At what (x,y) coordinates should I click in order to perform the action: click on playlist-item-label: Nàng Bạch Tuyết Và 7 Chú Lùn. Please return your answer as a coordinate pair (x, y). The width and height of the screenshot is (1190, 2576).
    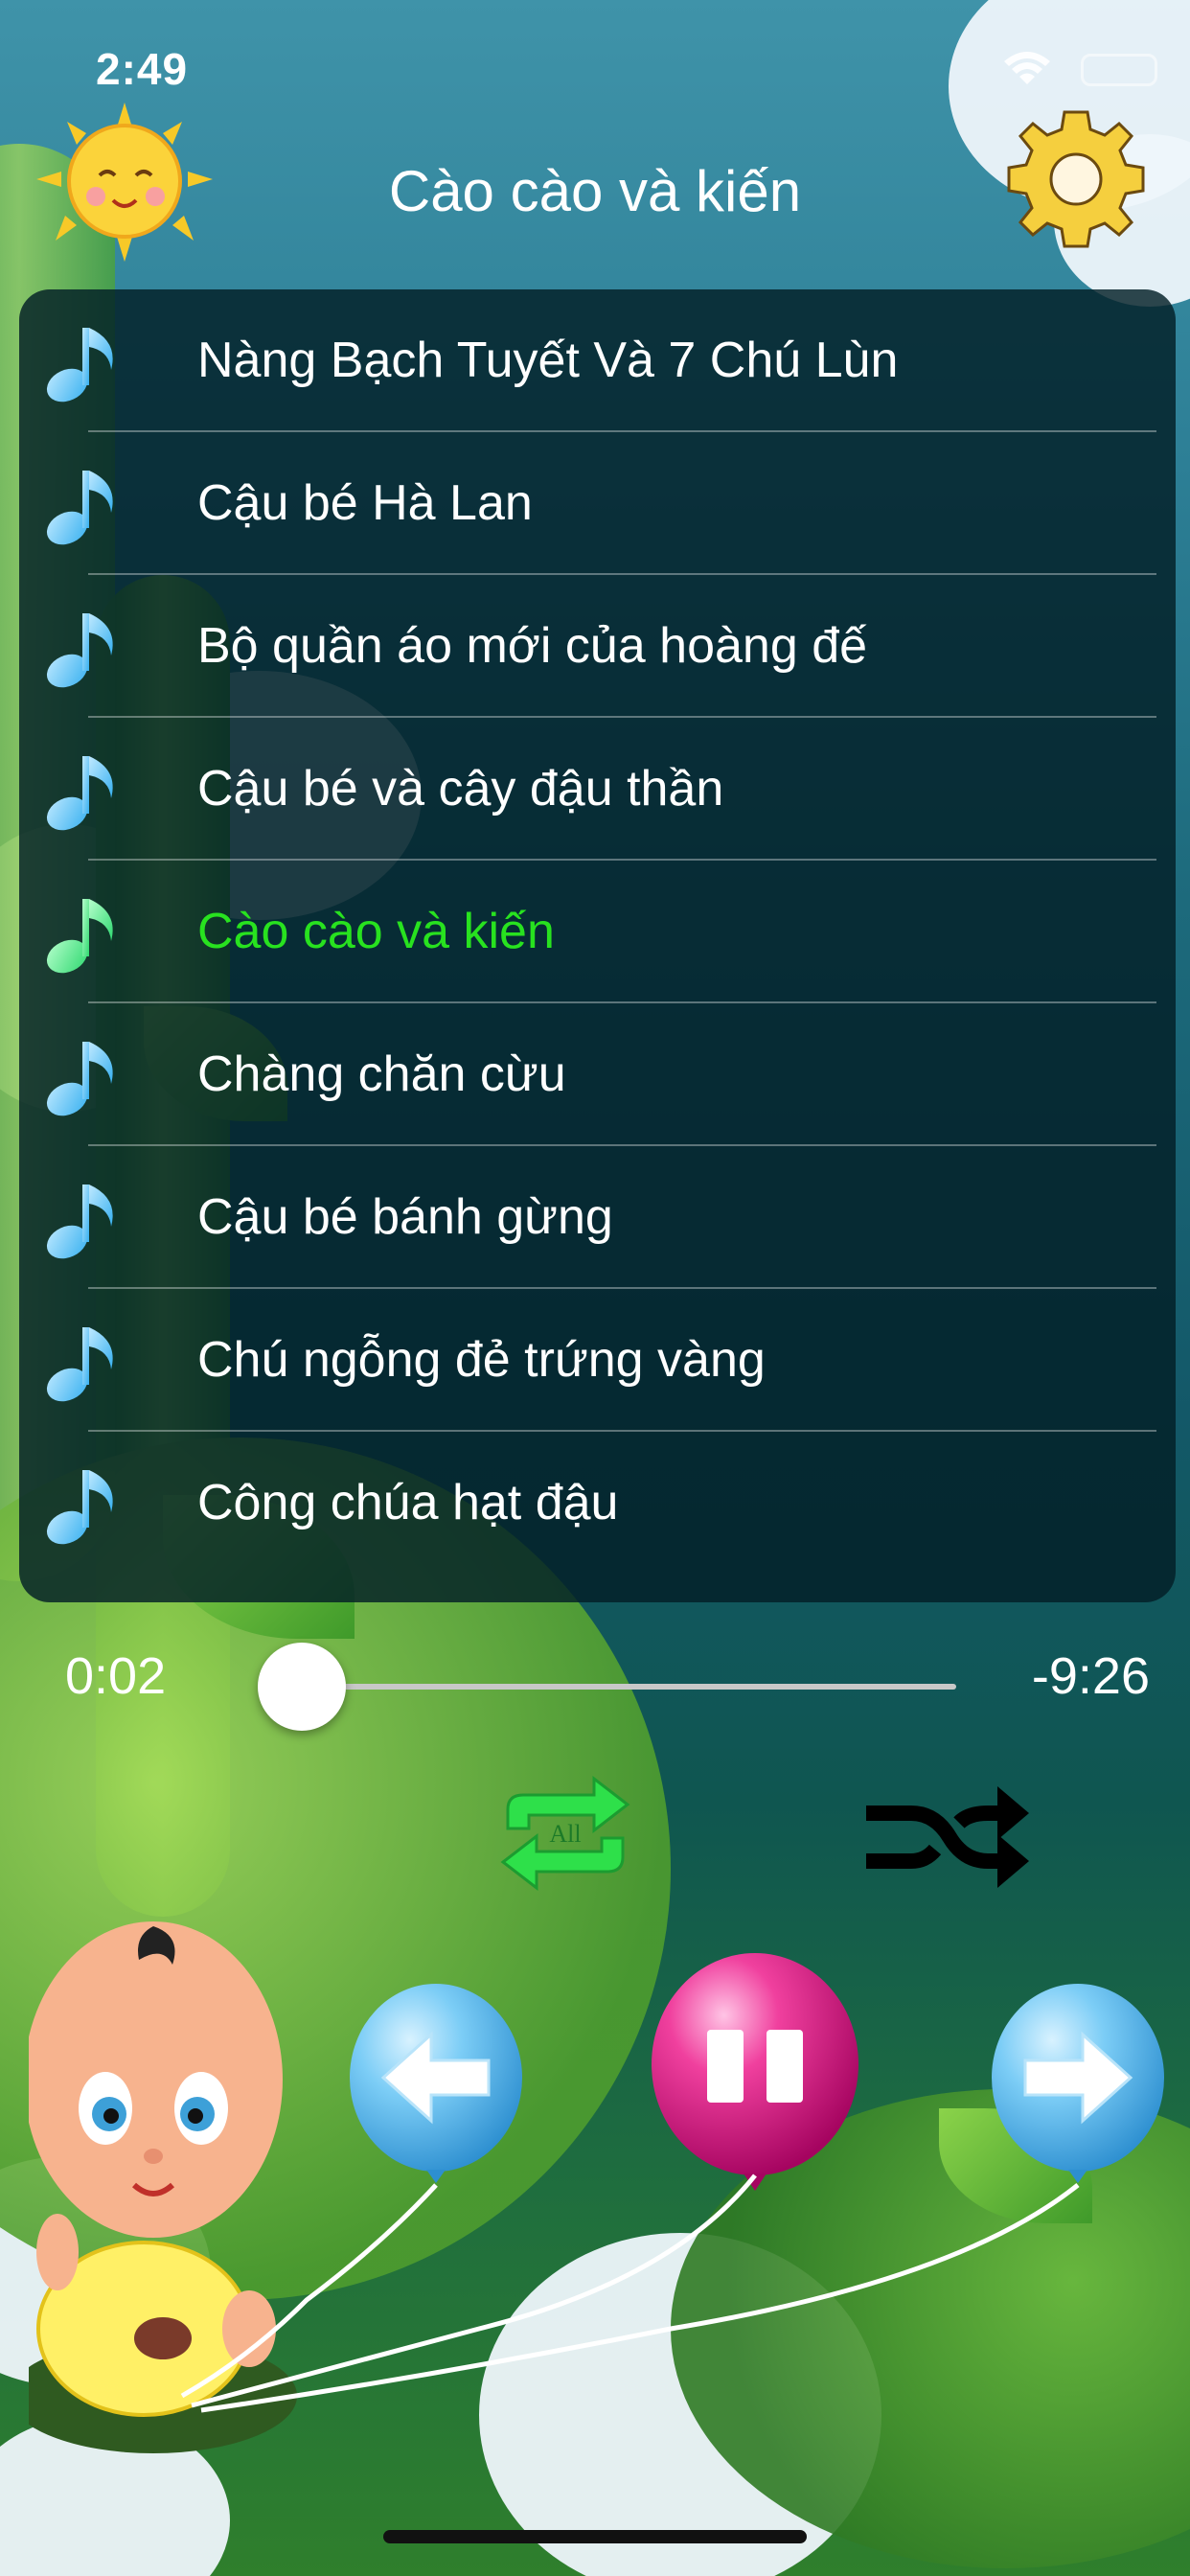
    Looking at the image, I should click on (548, 360).